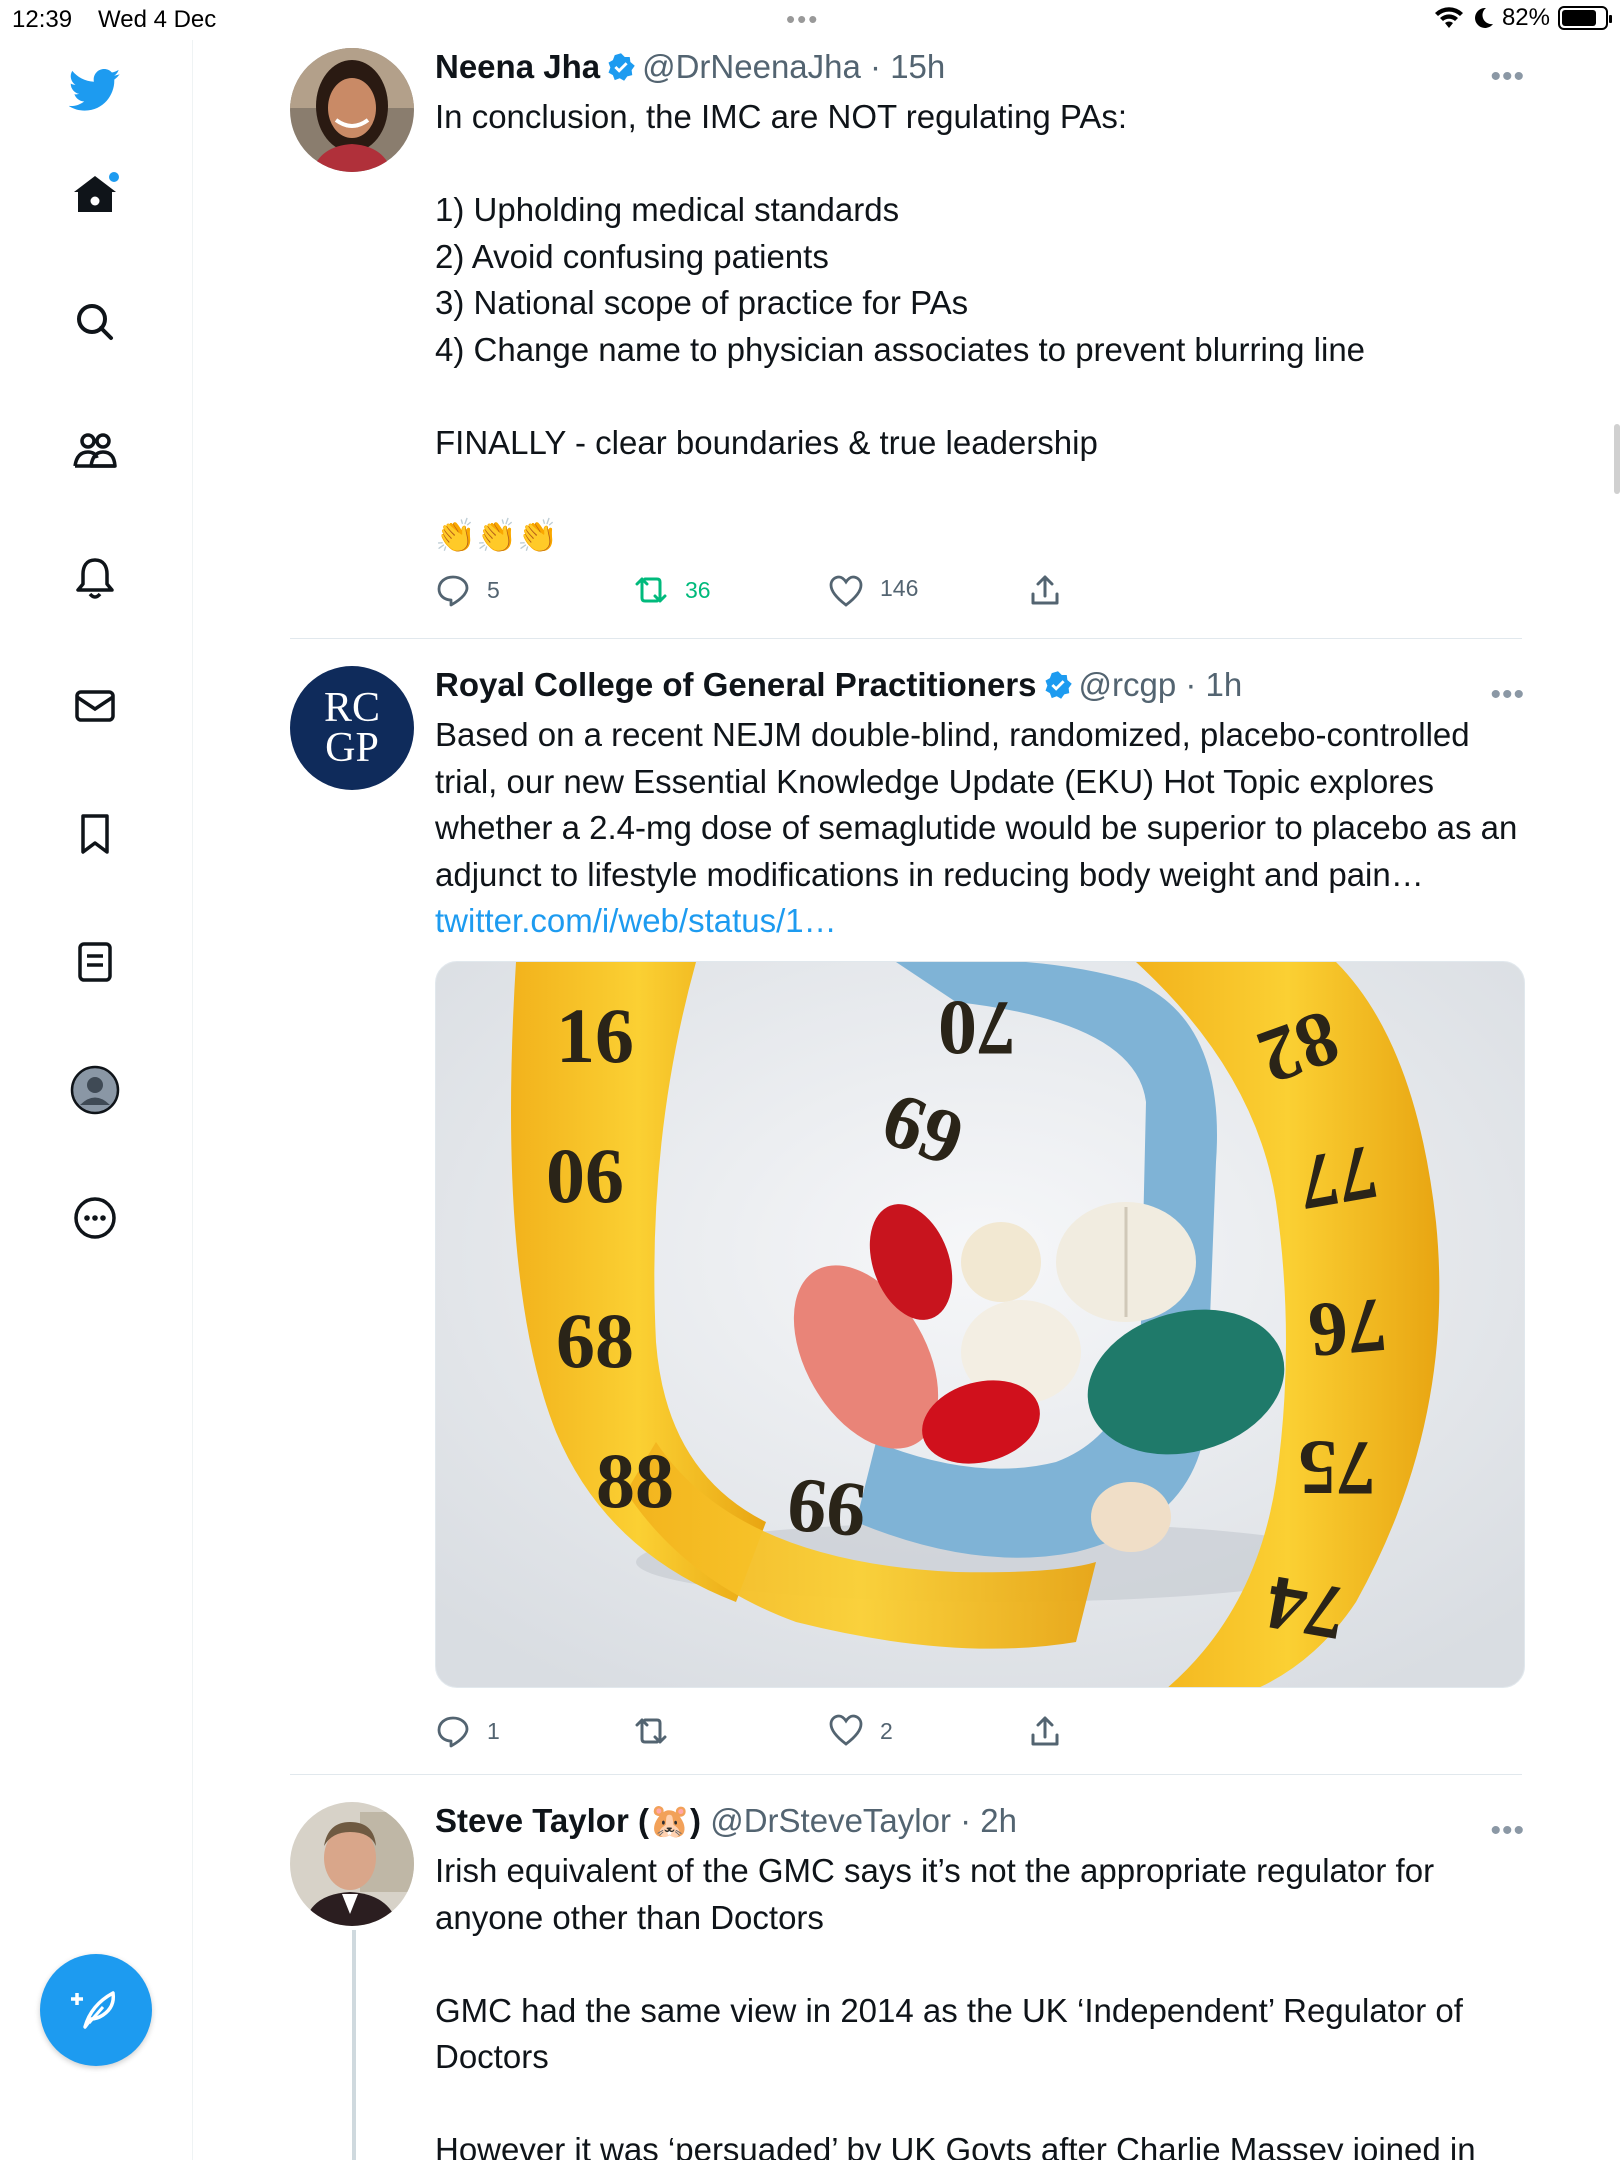  Describe the element at coordinates (95, 578) in the screenshot. I see `nav-notifications-button` at that location.